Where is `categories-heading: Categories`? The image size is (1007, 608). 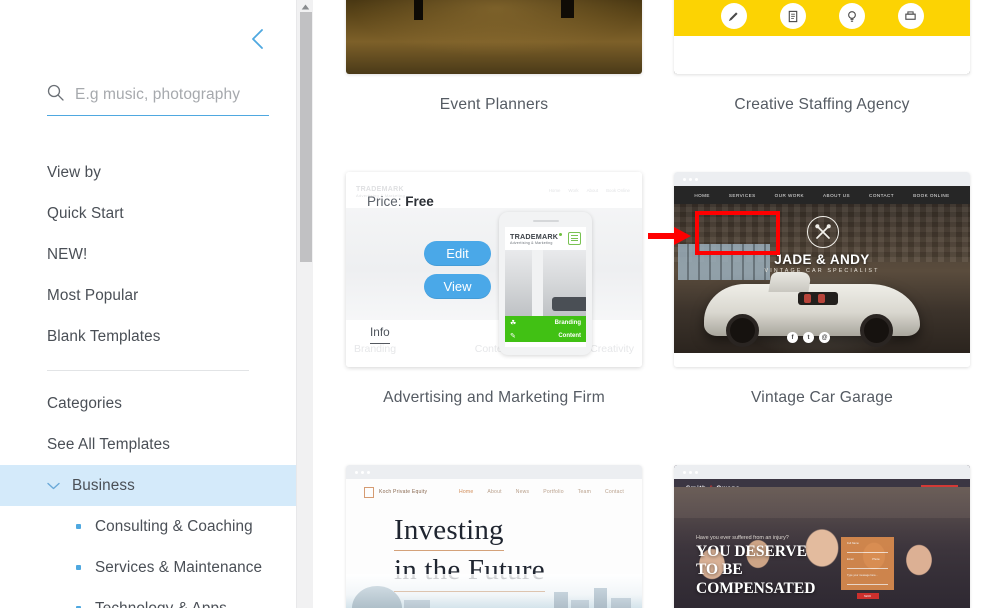
categories-heading: Categories is located at coordinates (148, 403).